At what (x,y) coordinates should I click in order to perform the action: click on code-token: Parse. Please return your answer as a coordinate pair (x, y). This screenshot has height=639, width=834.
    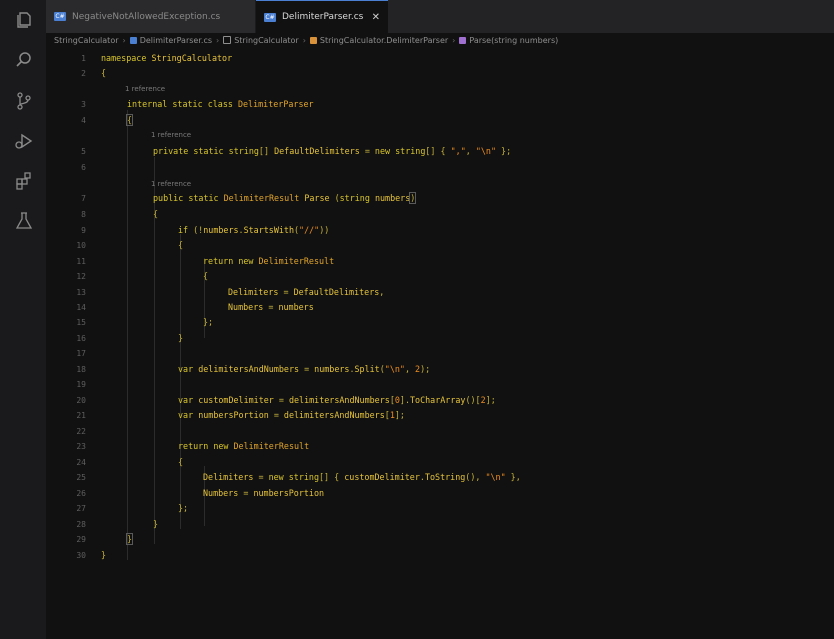
    Looking at the image, I should click on (317, 198).